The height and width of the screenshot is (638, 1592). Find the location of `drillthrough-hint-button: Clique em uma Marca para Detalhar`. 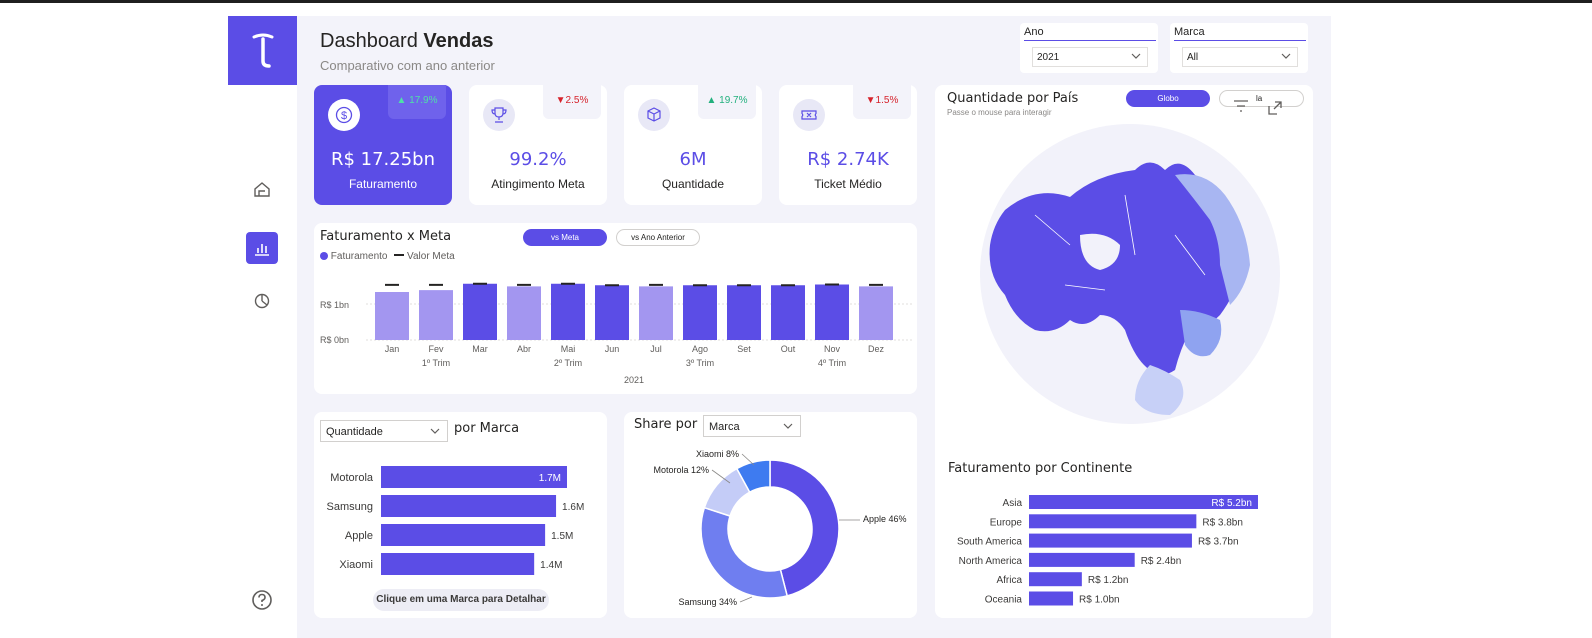

drillthrough-hint-button: Clique em uma Marca para Detalhar is located at coordinates (461, 600).